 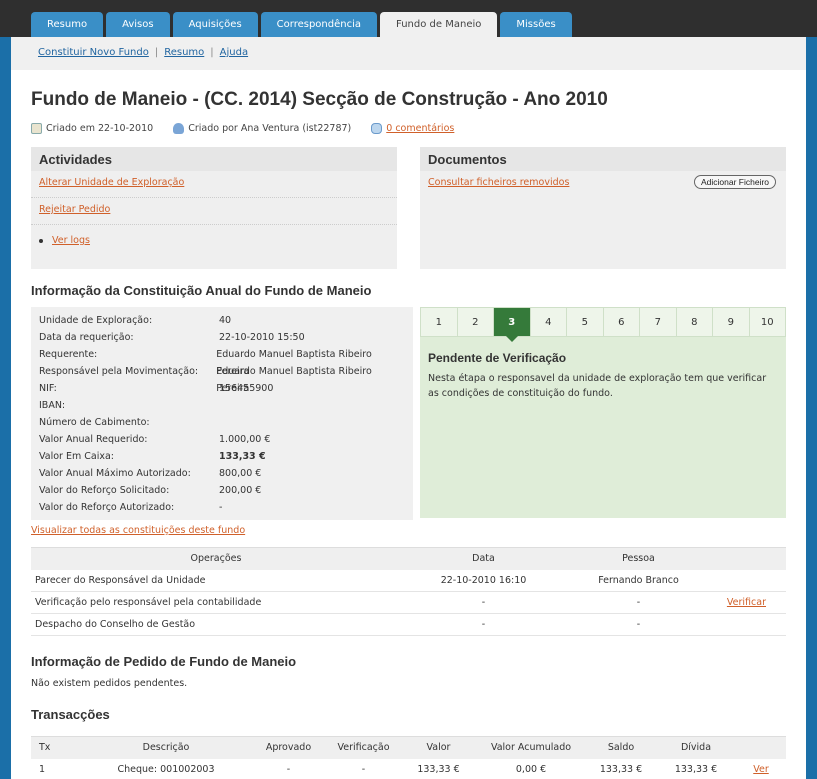 I want to click on step-5: 5, so click(x=584, y=322).